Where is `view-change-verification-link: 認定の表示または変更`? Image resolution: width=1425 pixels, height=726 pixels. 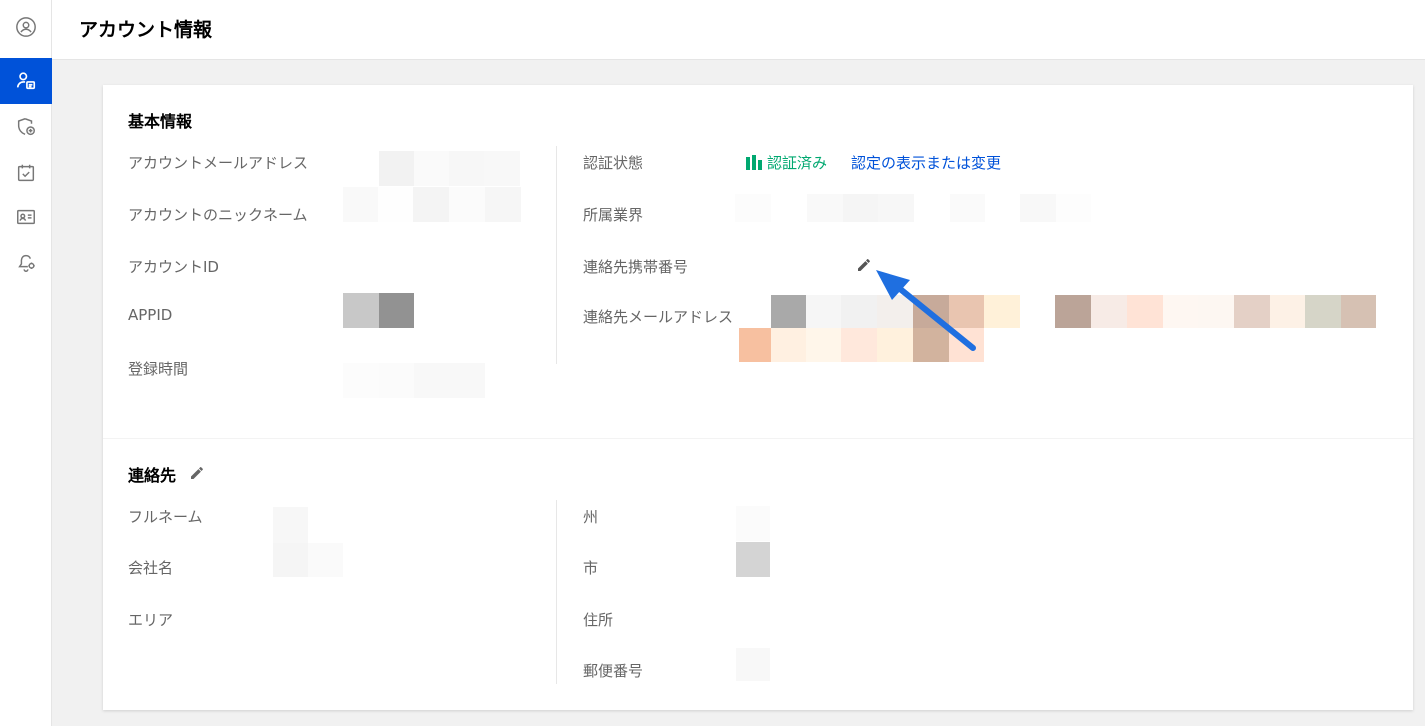 view-change-verification-link: 認定の表示または変更 is located at coordinates (926, 162).